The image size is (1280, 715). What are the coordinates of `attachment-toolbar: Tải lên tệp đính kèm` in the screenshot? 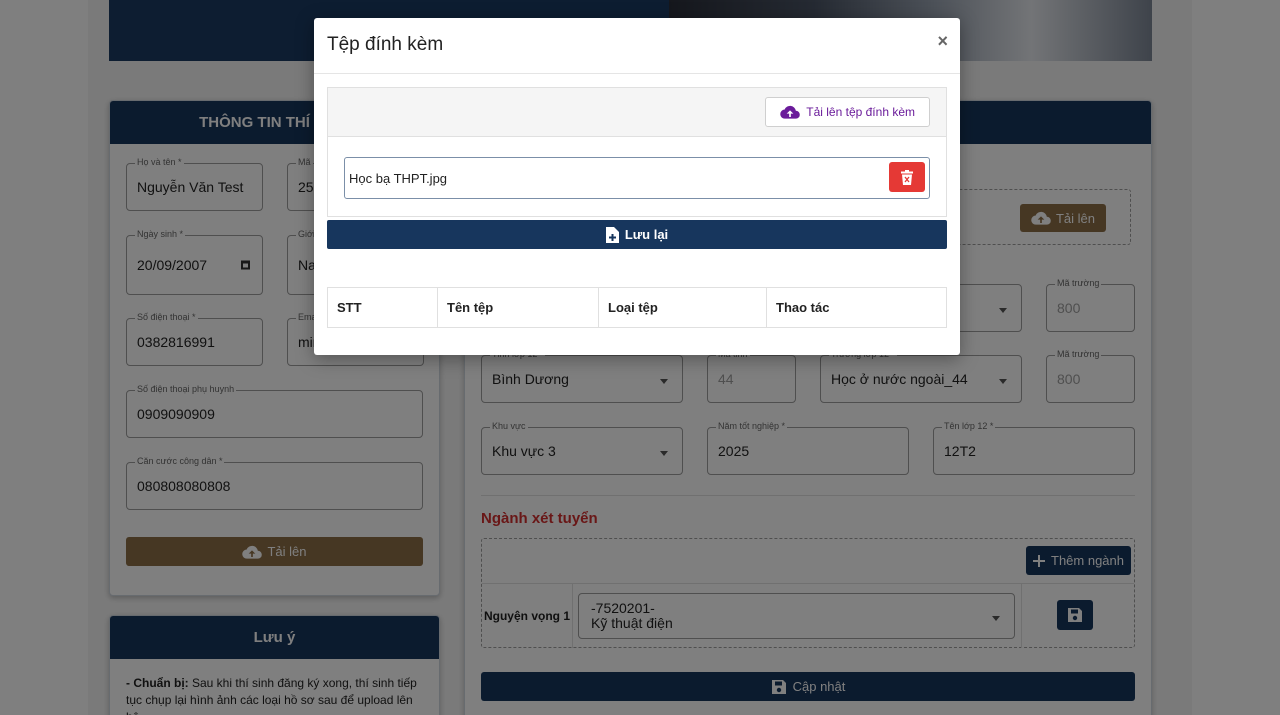 It's located at (637, 112).